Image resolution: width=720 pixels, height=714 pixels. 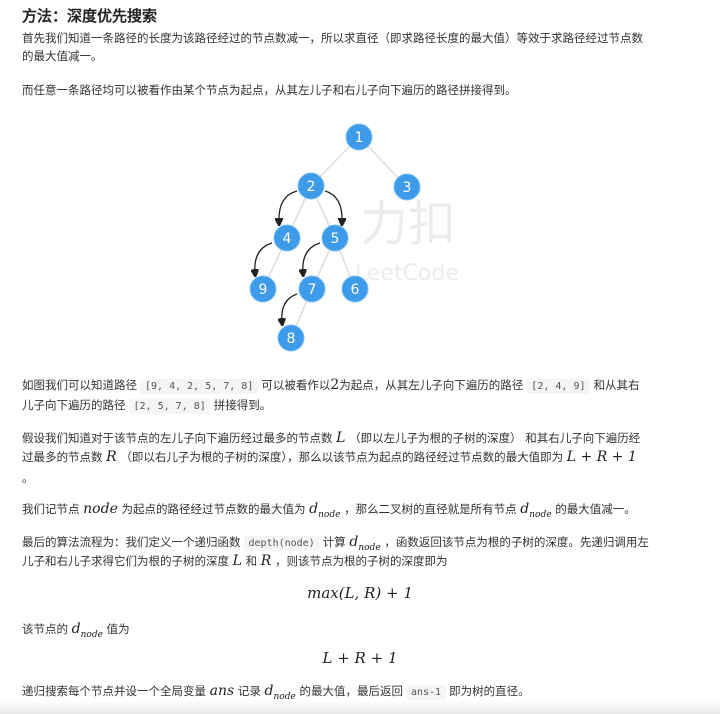 I want to click on svg-text: 9, so click(x=263, y=290).